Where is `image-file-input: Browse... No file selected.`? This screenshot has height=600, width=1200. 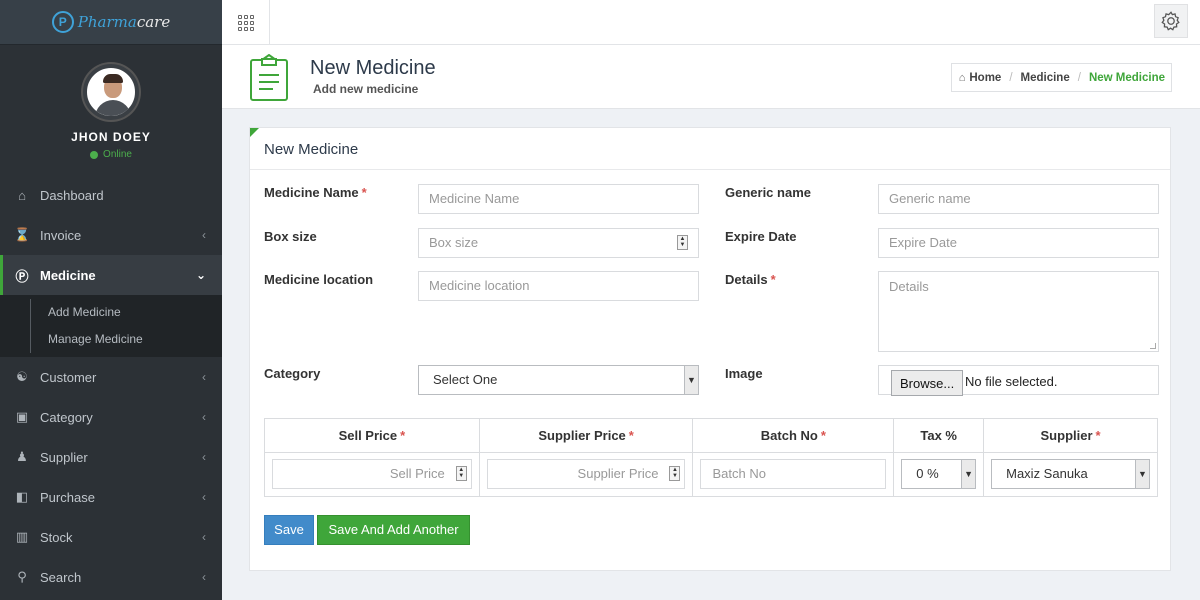
image-file-input: Browse... No file selected. is located at coordinates (1018, 380).